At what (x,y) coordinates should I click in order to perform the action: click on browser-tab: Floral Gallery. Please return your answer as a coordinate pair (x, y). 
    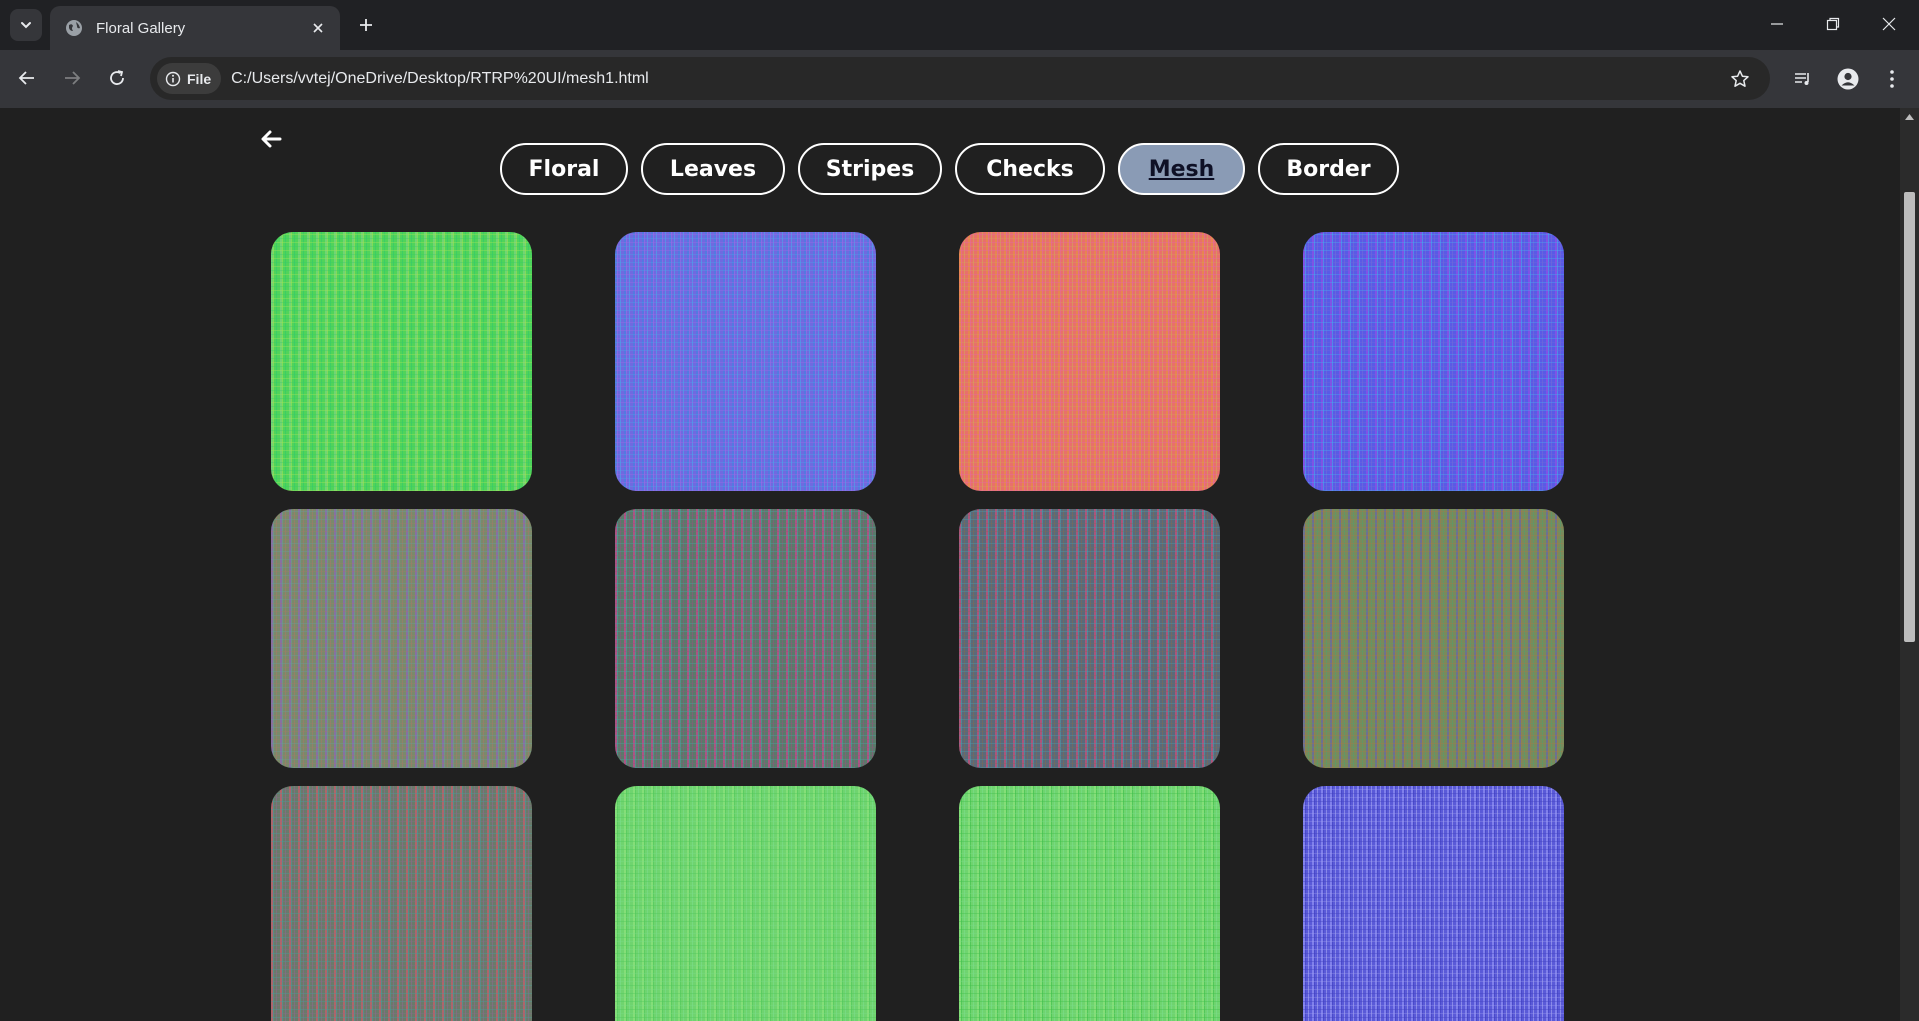
    Looking at the image, I should click on (195, 28).